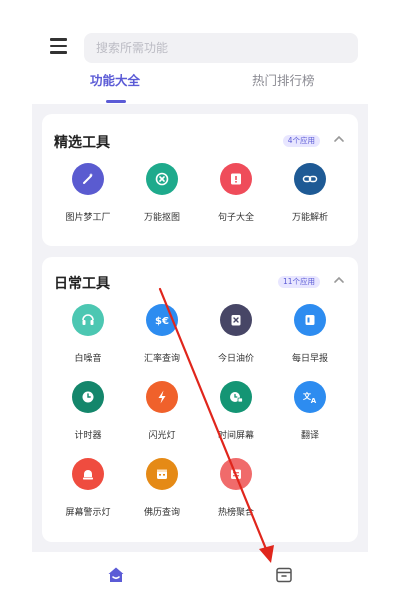  What do you see at coordinates (301, 141) in the screenshot?
I see `app-count-badge: 4个应用` at bounding box center [301, 141].